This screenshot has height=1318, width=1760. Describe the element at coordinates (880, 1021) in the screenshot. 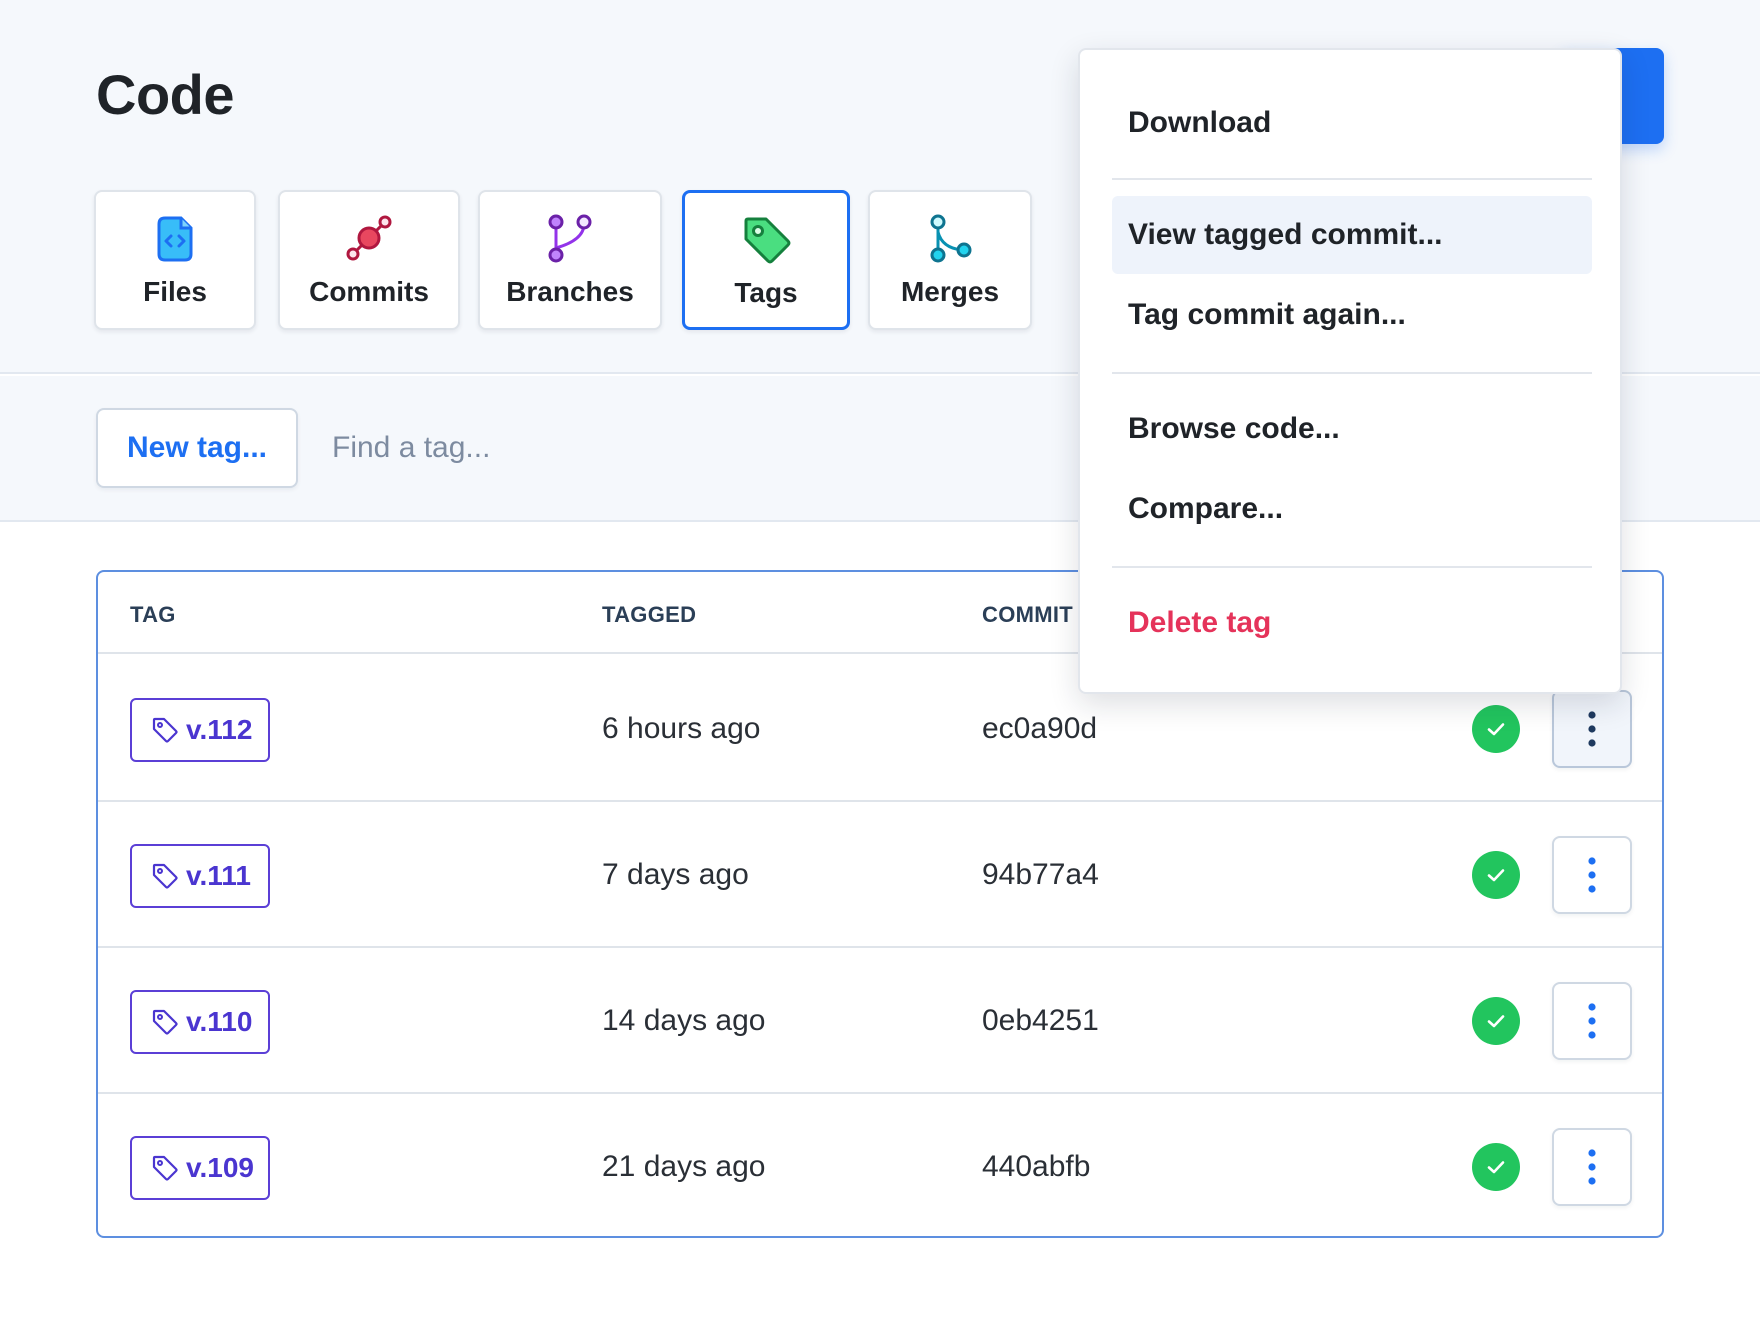

I see `table-row: v.110 14 days ago 0eb4251` at that location.